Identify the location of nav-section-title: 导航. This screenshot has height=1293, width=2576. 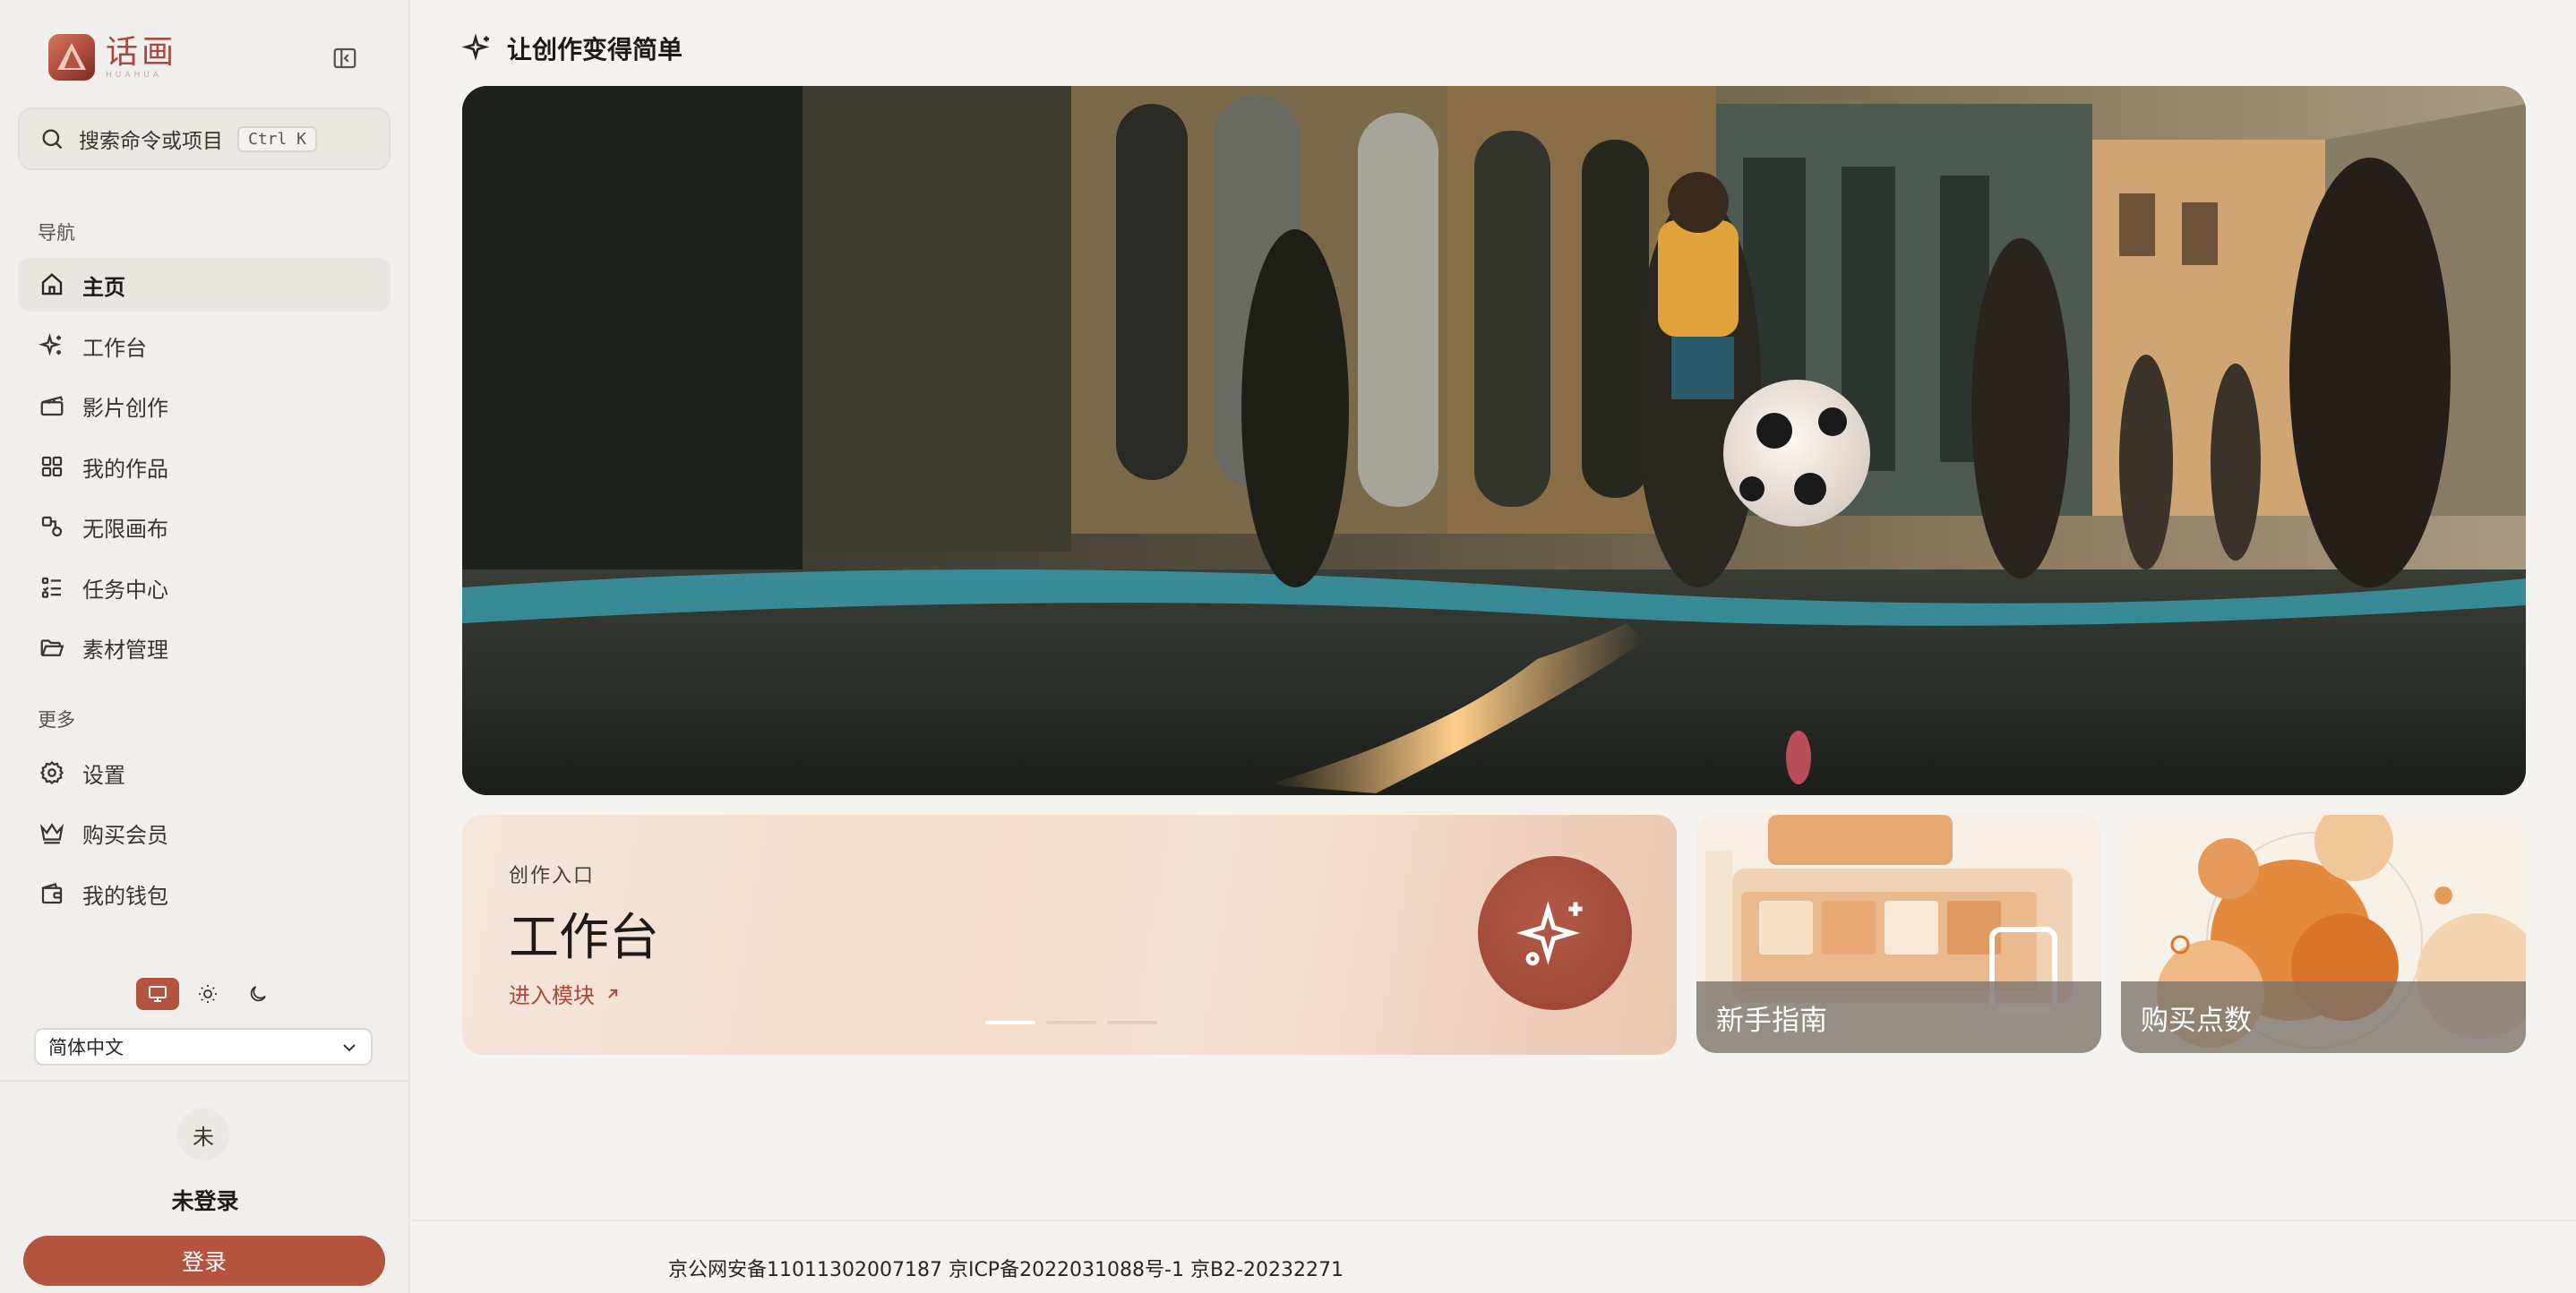
(56, 233).